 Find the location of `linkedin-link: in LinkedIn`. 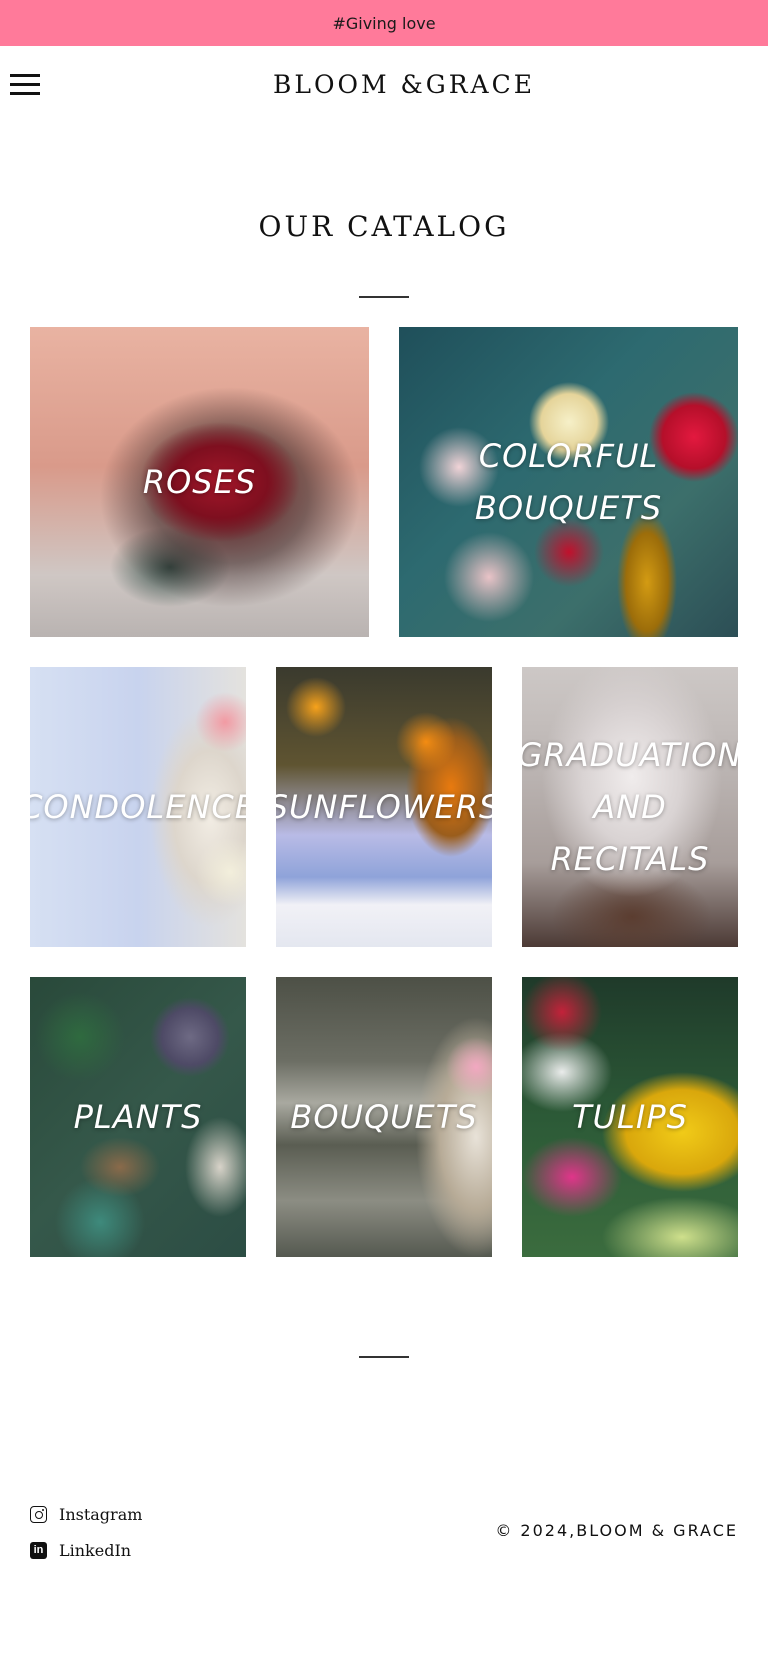

linkedin-link: in LinkedIn is located at coordinates (80, 1550).